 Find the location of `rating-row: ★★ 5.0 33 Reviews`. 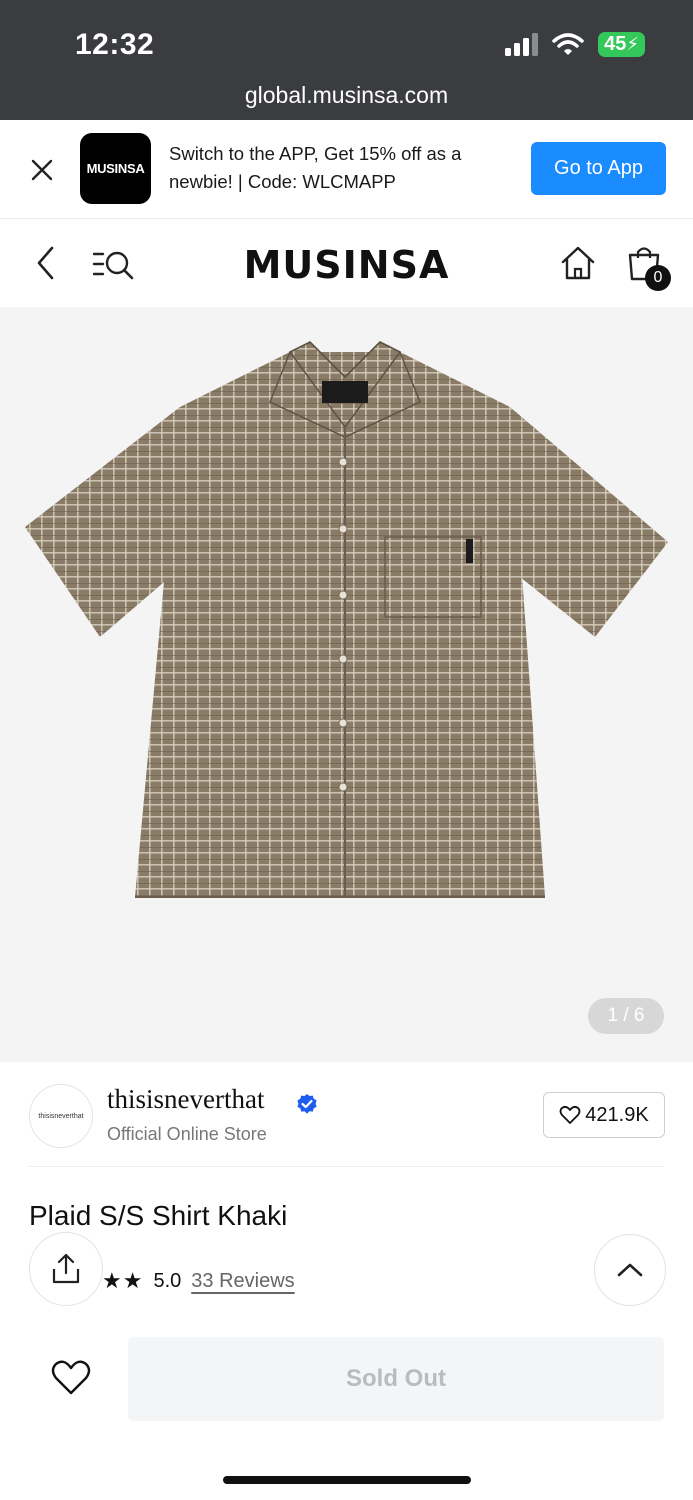

rating-row: ★★ 5.0 33 Reviews is located at coordinates (198, 1281).